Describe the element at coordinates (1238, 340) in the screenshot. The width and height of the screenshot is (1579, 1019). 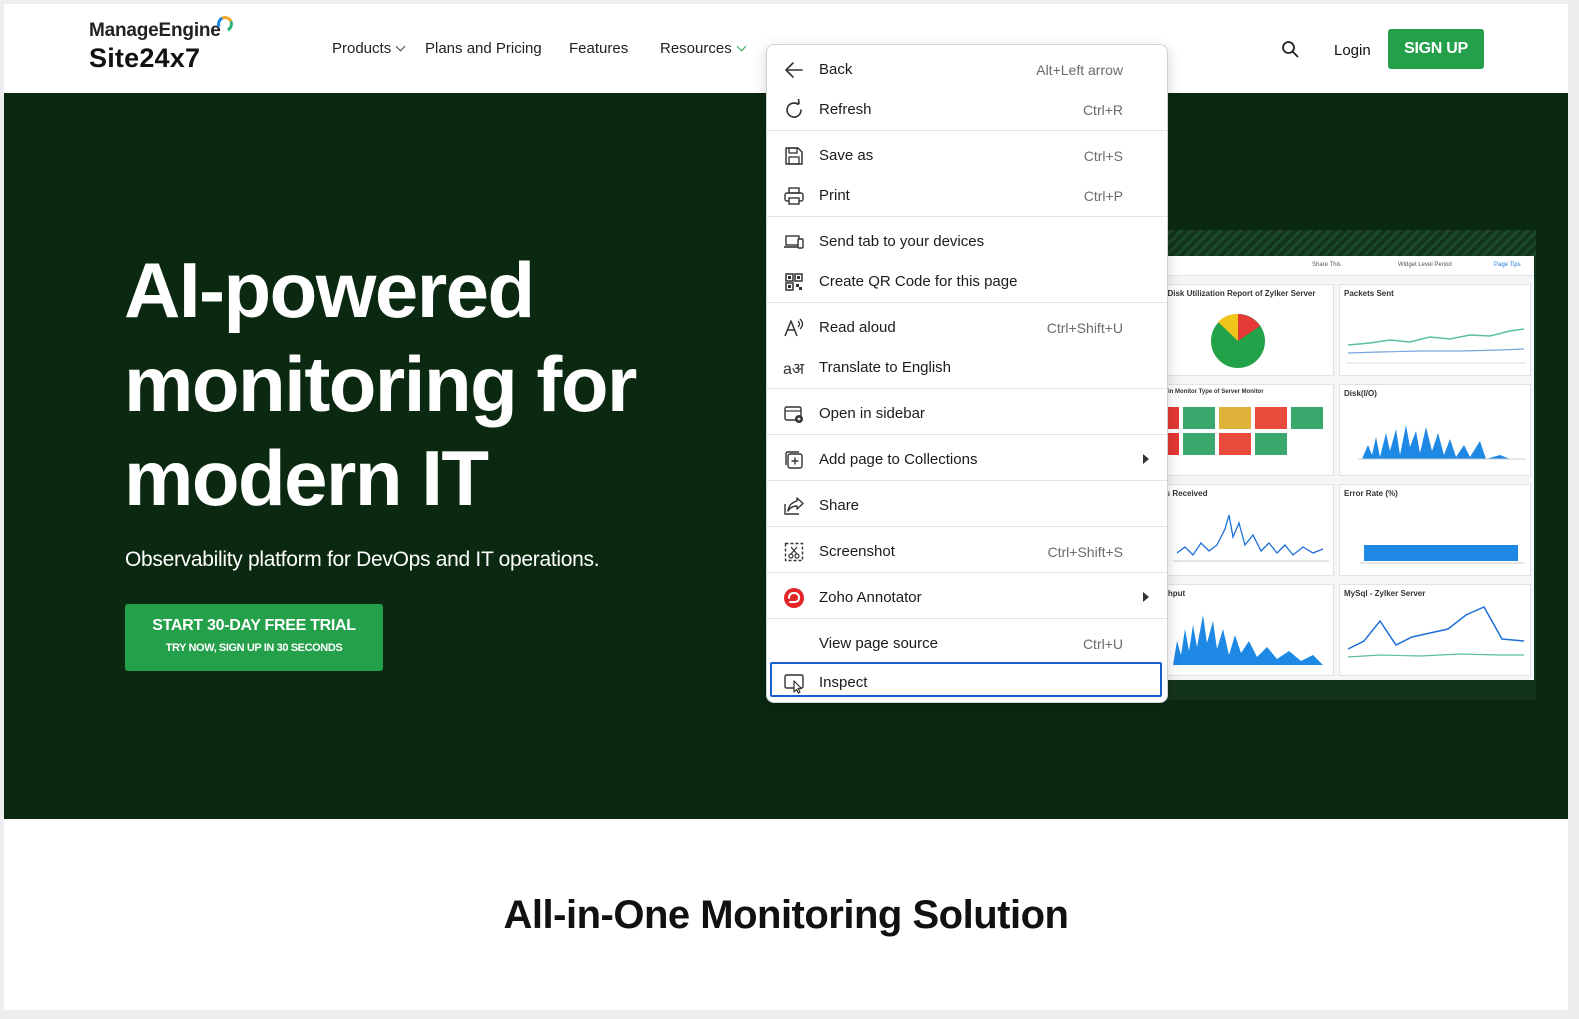
I see `pie-chart-icon` at that location.